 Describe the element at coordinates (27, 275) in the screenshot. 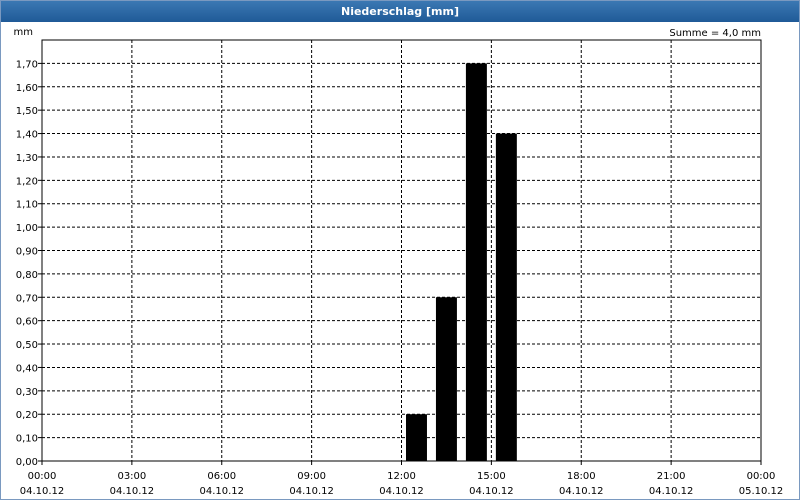

I see `y-tick-label: 0,80` at that location.